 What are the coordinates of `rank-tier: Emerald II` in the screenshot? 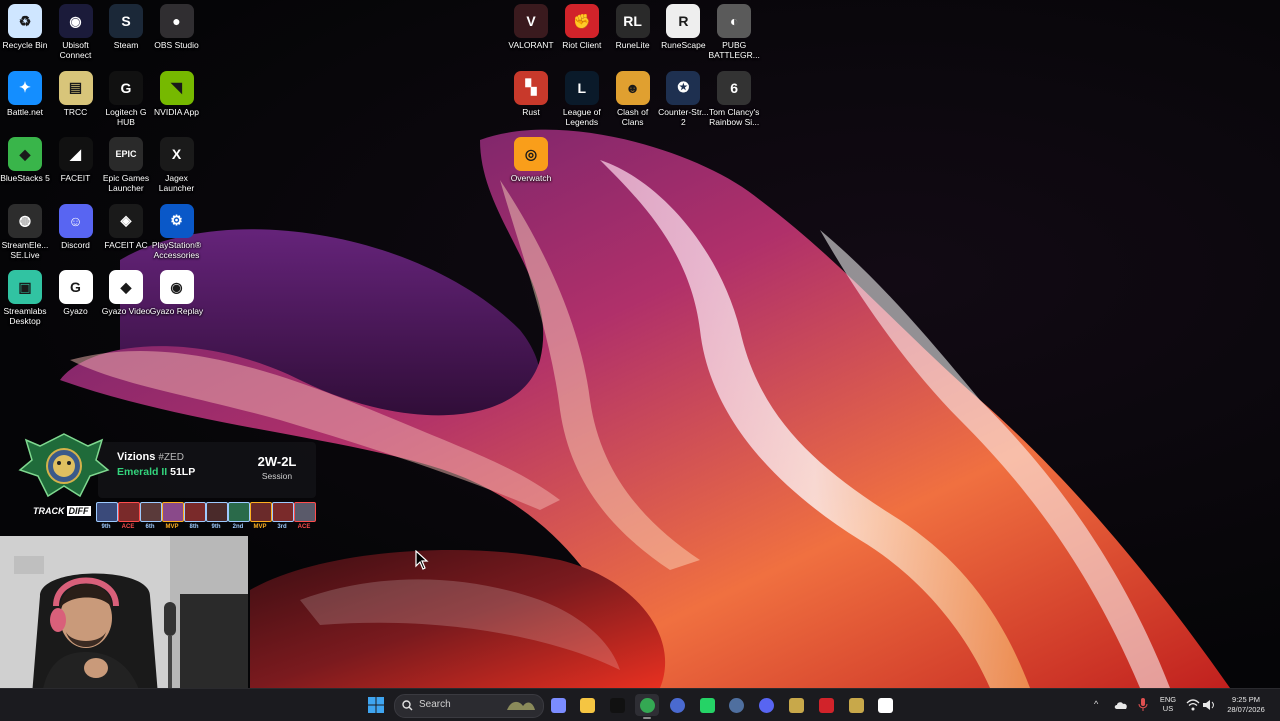 It's located at (142, 472).